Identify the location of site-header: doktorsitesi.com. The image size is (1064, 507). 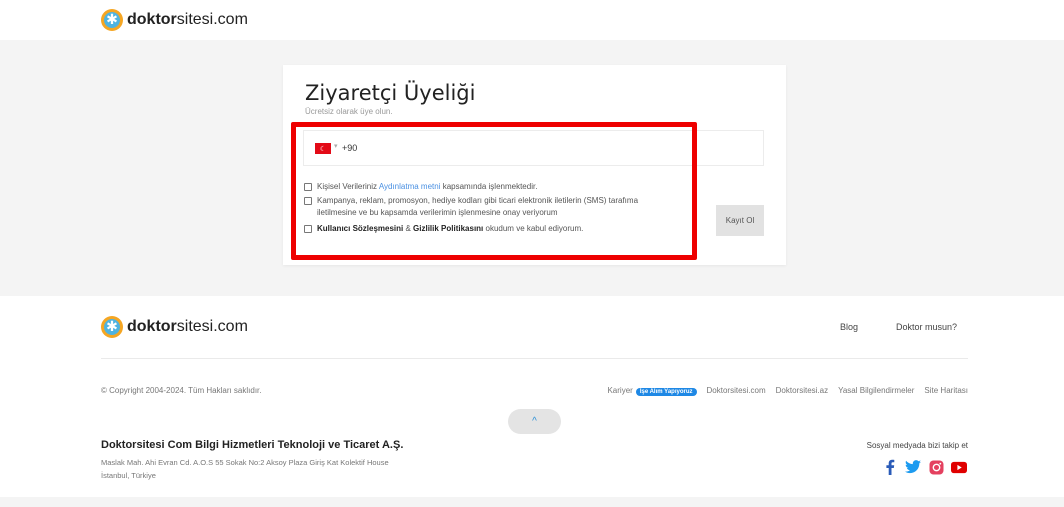
(532, 20).